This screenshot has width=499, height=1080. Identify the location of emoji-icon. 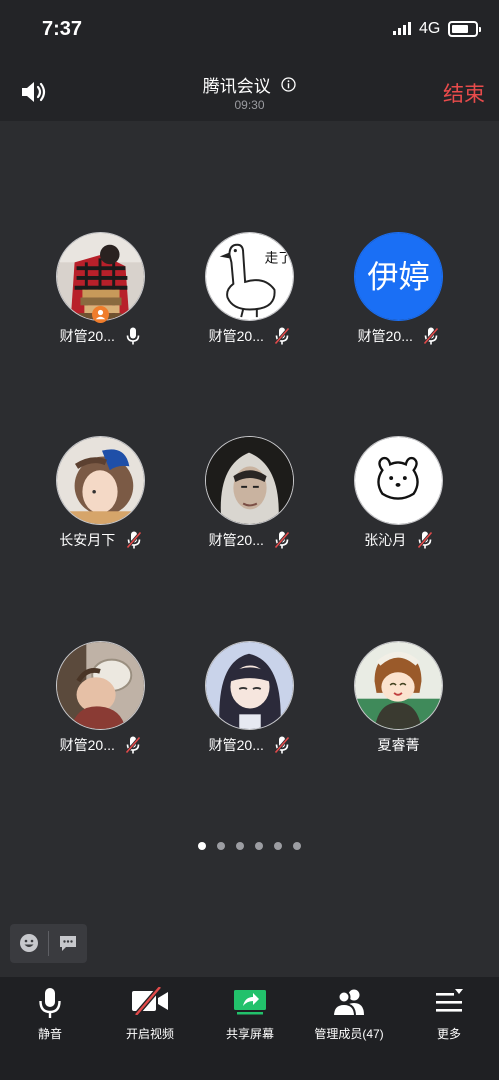
(29, 943).